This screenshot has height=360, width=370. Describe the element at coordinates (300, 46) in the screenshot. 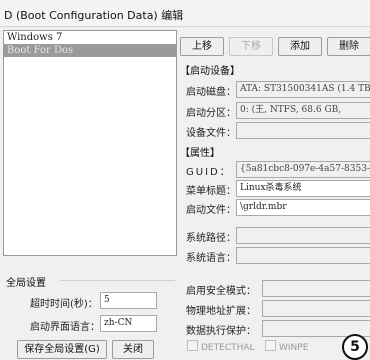

I see `add-button: 添加` at that location.